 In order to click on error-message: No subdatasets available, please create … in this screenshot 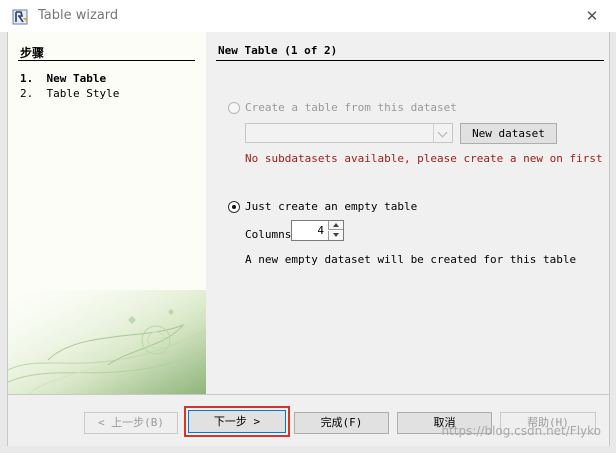, I will do `click(424, 158)`.